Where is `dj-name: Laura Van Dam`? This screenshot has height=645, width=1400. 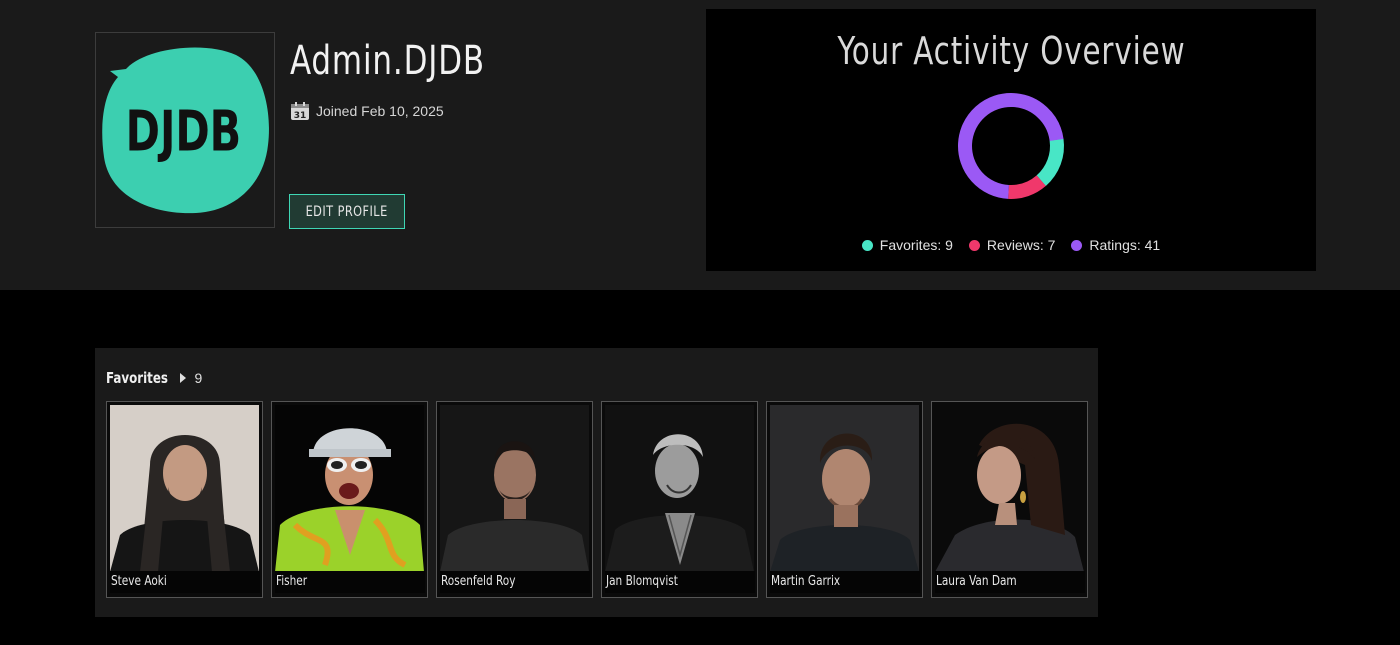 dj-name: Laura Van Dam is located at coordinates (1010, 582).